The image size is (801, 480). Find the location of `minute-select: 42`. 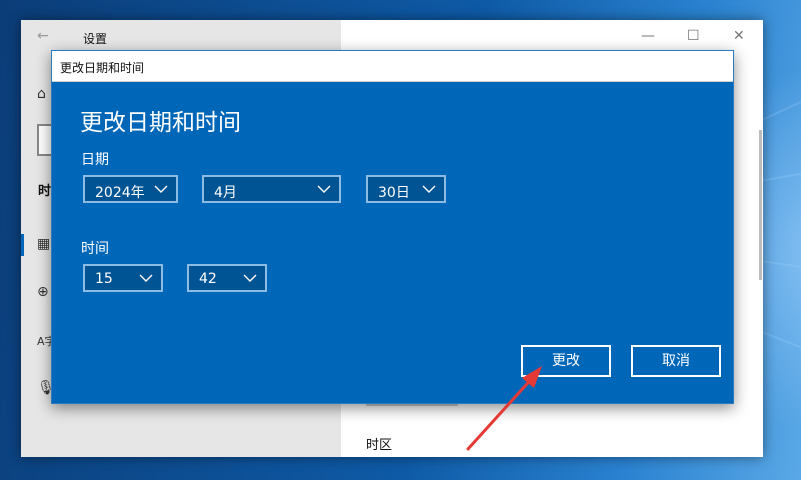

minute-select: 42 is located at coordinates (227, 278).